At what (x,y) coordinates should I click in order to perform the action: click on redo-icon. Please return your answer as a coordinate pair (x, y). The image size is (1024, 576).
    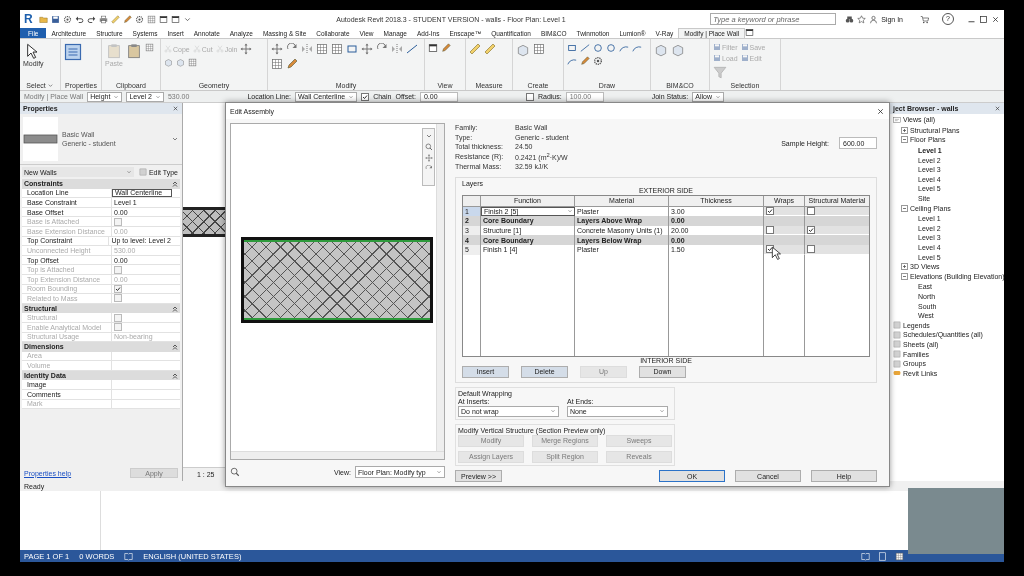
    Looking at the image, I should click on (91, 19).